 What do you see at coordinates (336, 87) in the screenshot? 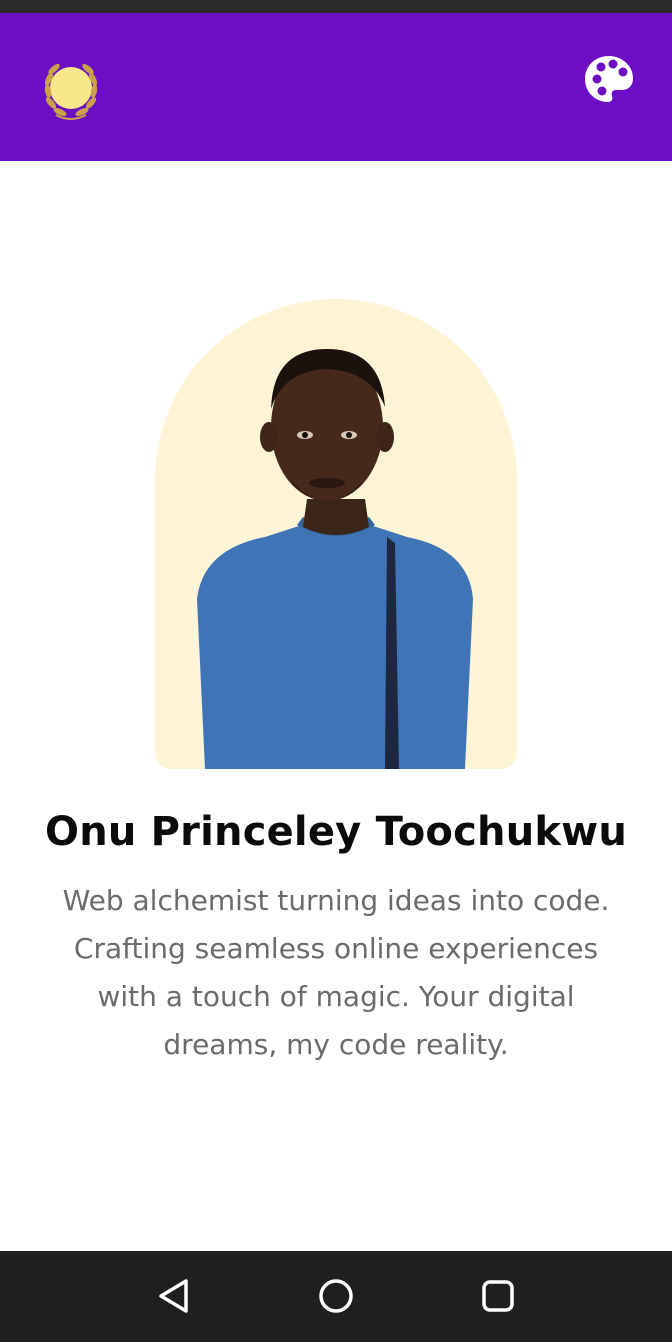
I see `top-app-bar` at bounding box center [336, 87].